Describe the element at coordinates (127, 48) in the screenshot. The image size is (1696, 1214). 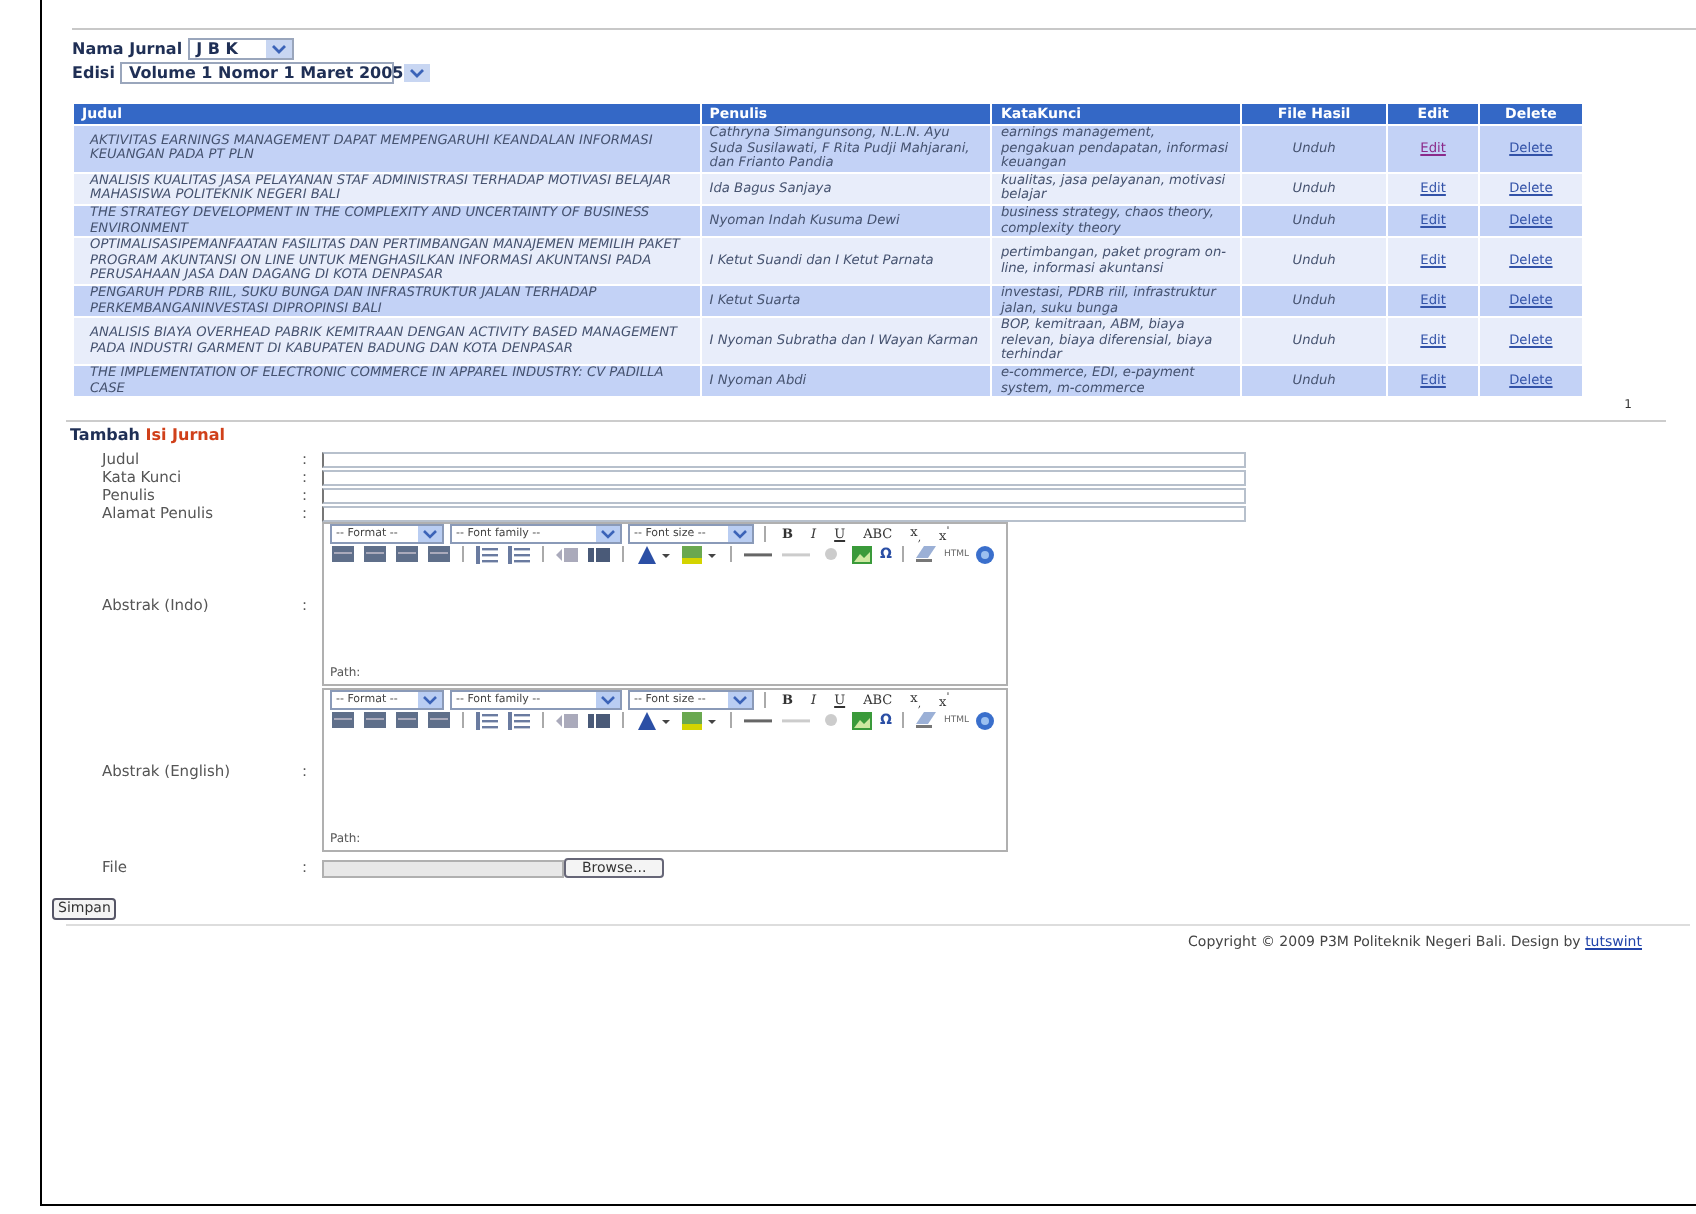
I see `filter-label: Nama Jurnal` at that location.